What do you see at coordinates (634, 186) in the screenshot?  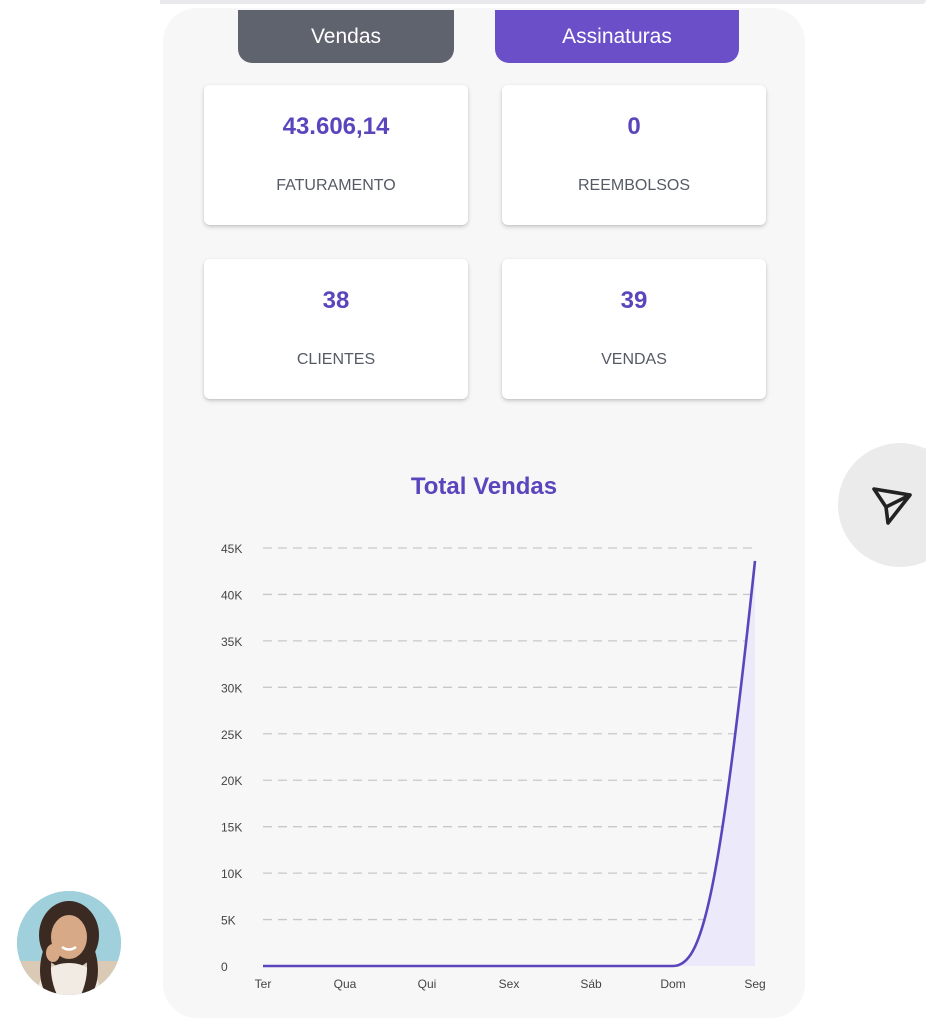 I see `stat-label: REEMBOLSOS` at bounding box center [634, 186].